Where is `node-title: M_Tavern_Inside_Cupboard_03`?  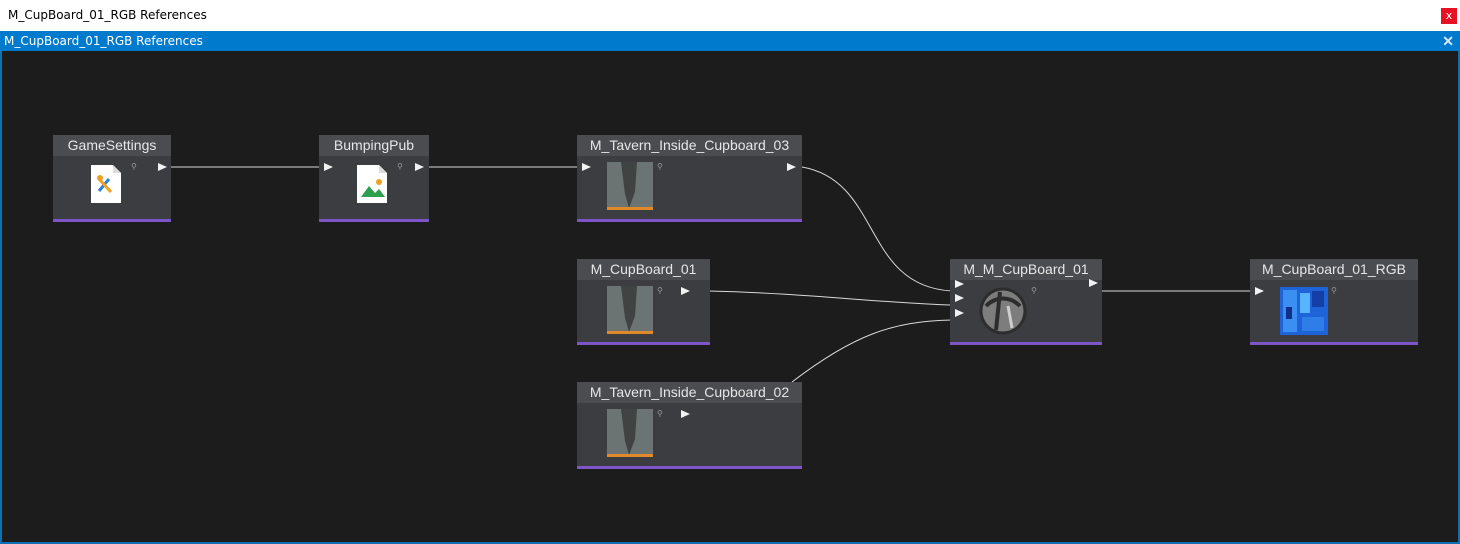
node-title: M_Tavern_Inside_Cupboard_03 is located at coordinates (689, 145).